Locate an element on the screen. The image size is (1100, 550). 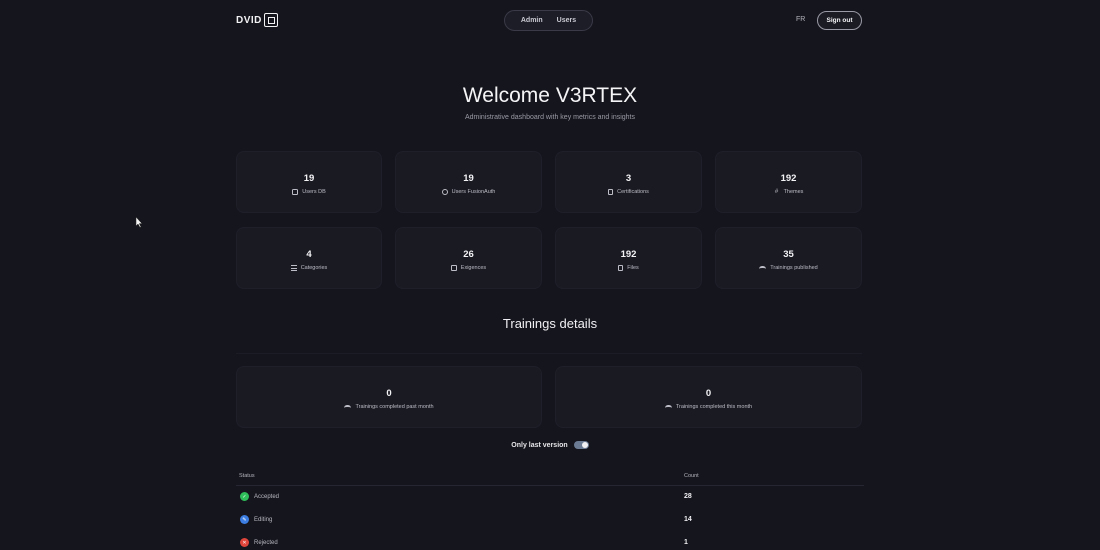
column-header-count: Count is located at coordinates (691, 476).